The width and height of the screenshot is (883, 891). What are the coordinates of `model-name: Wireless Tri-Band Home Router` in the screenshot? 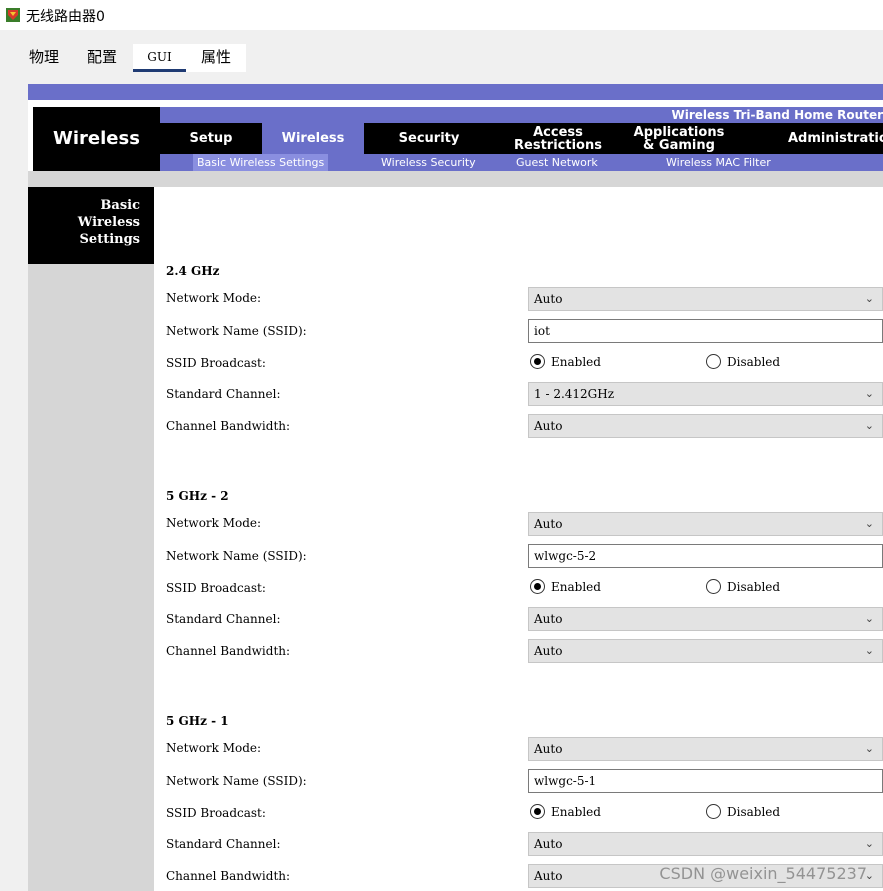 It's located at (777, 115).